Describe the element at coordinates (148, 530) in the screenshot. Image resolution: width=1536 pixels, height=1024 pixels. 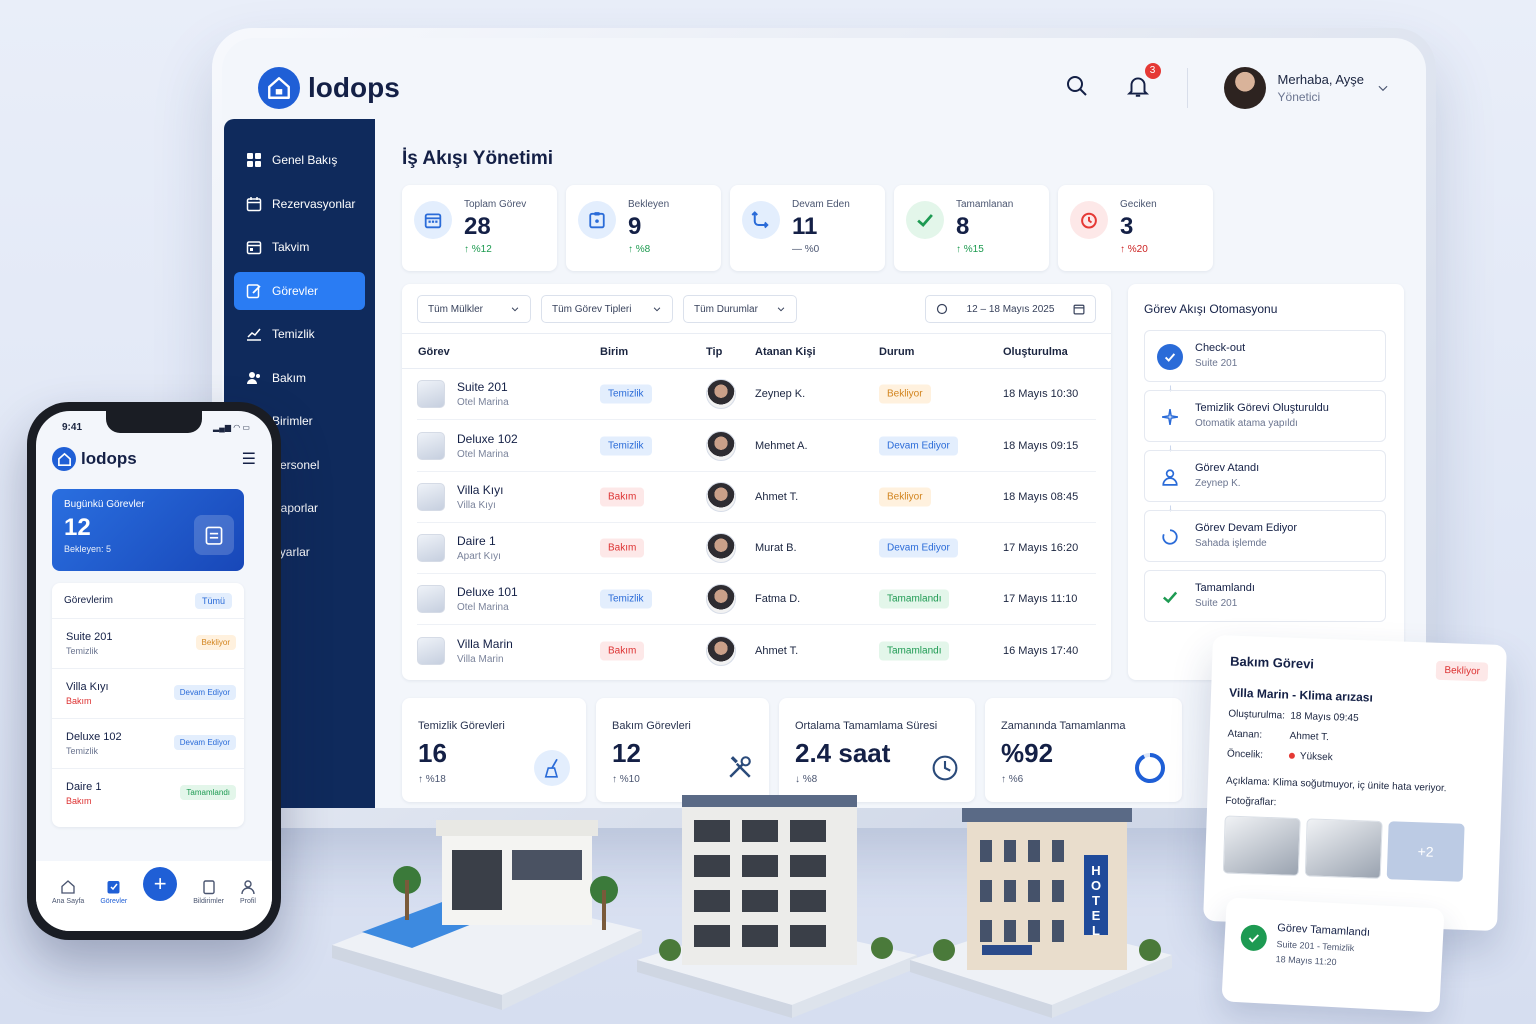
I see `today-tasks-card: Bugünkü Görevler 12 Bekleyen: 5` at that location.